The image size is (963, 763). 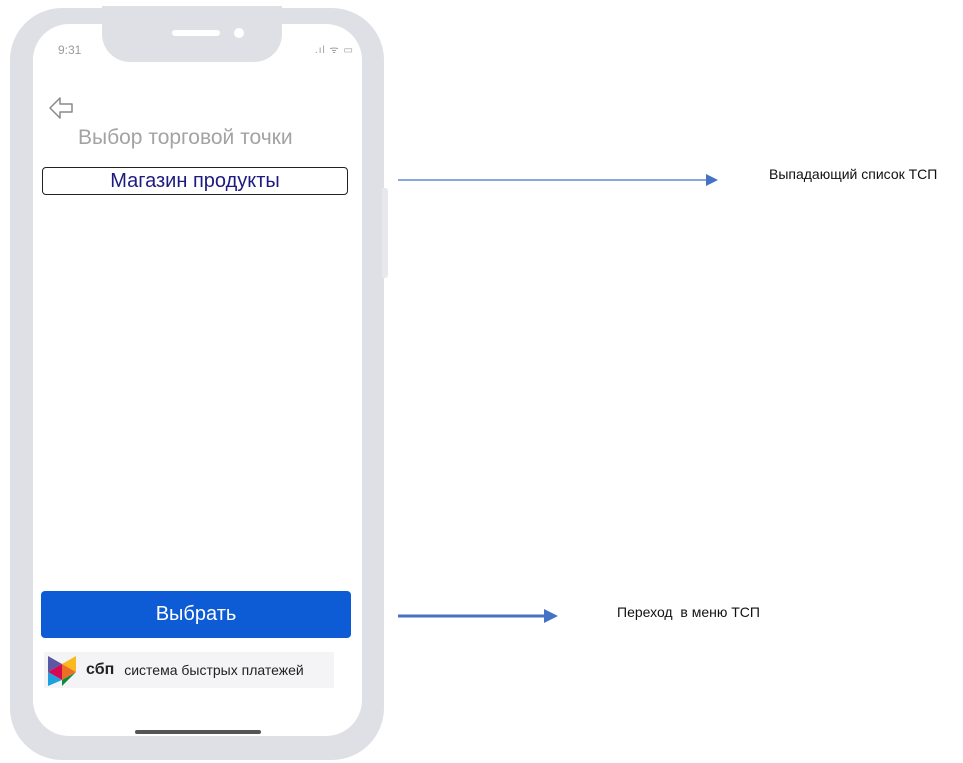 What do you see at coordinates (239, 33) in the screenshot?
I see `camera-icon` at bounding box center [239, 33].